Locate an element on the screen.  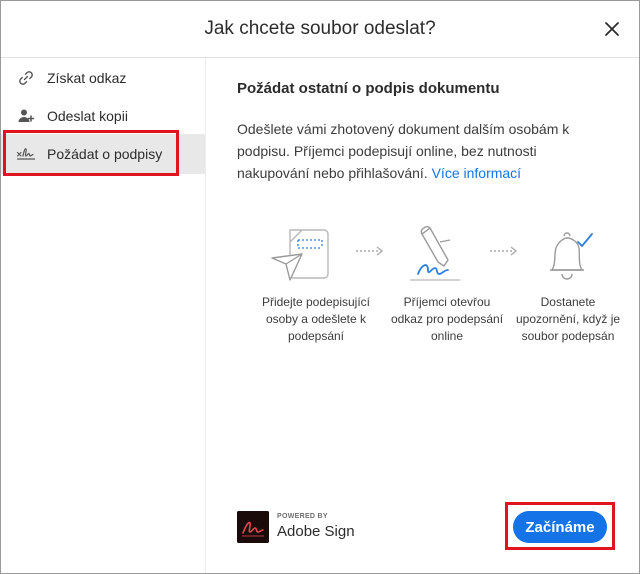
sidebar-item-label: Požádat o podpisy is located at coordinates (105, 154).